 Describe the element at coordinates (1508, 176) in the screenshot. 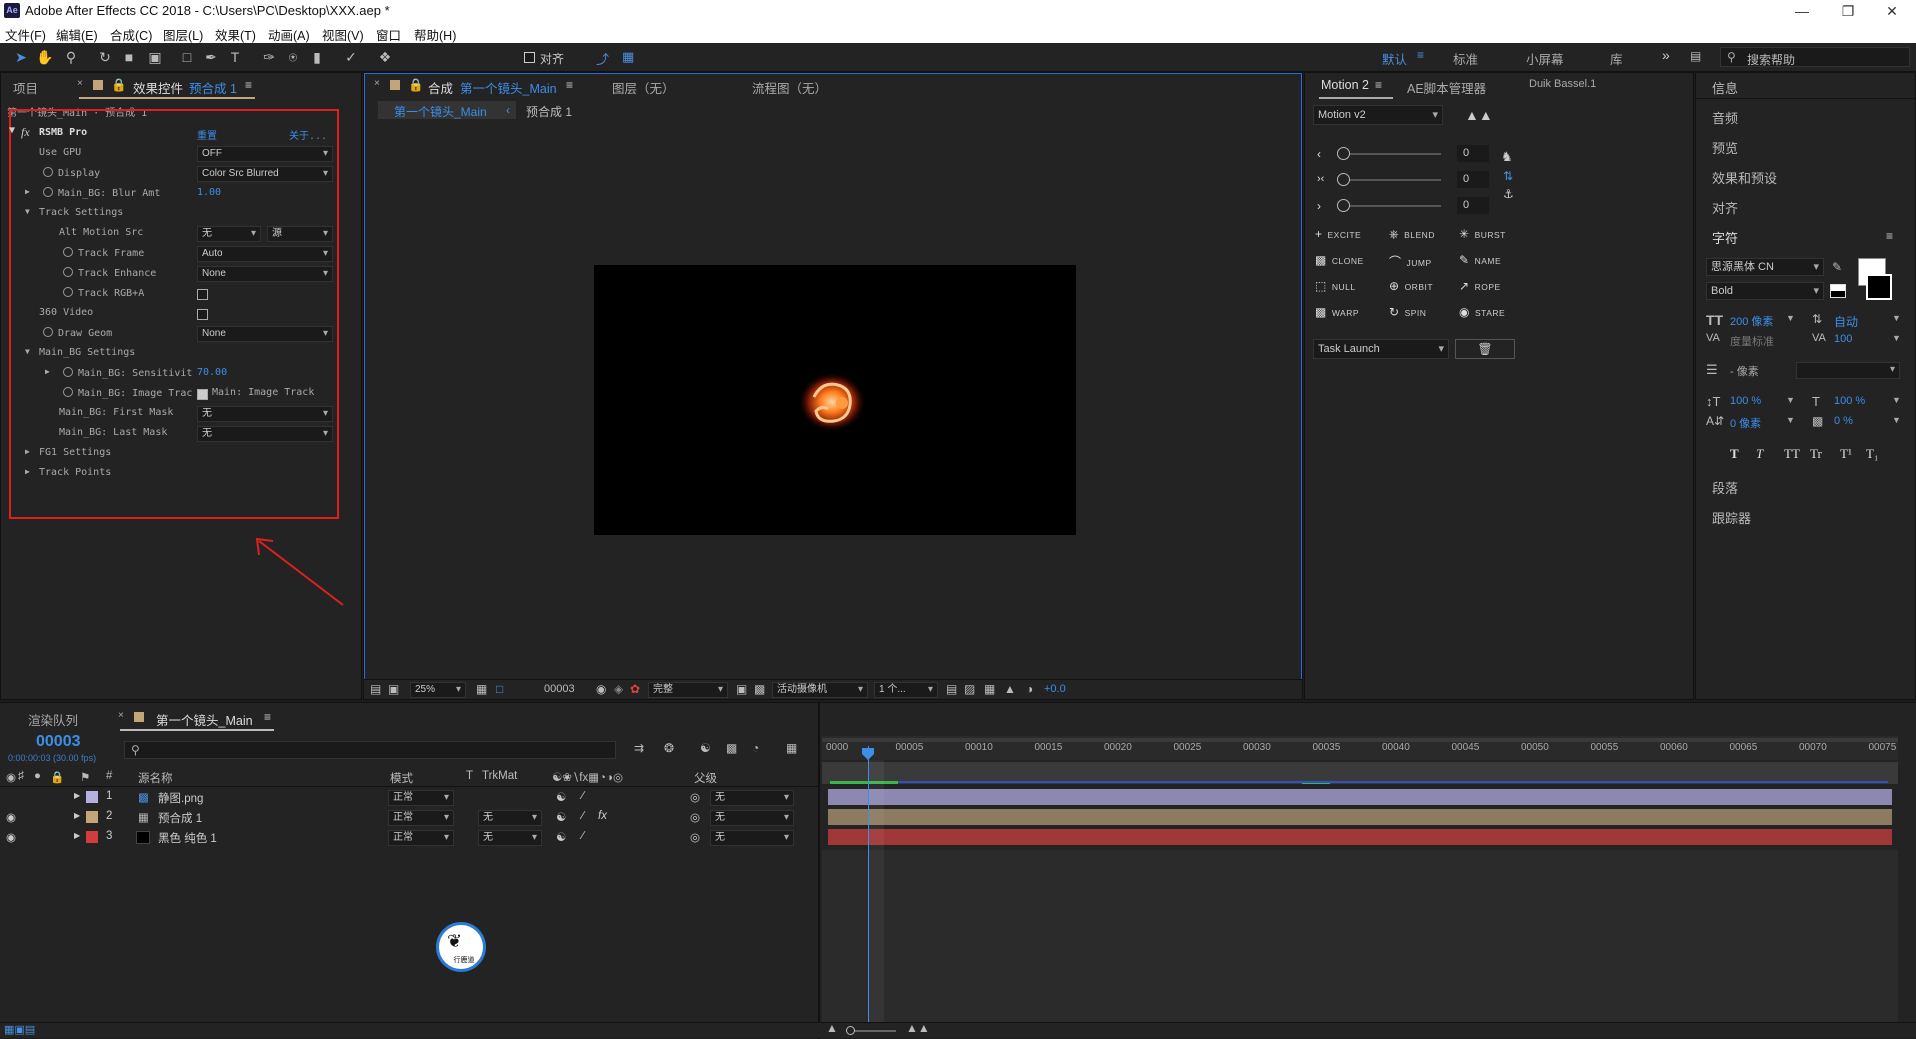

I see `link-icon: ⇅` at that location.